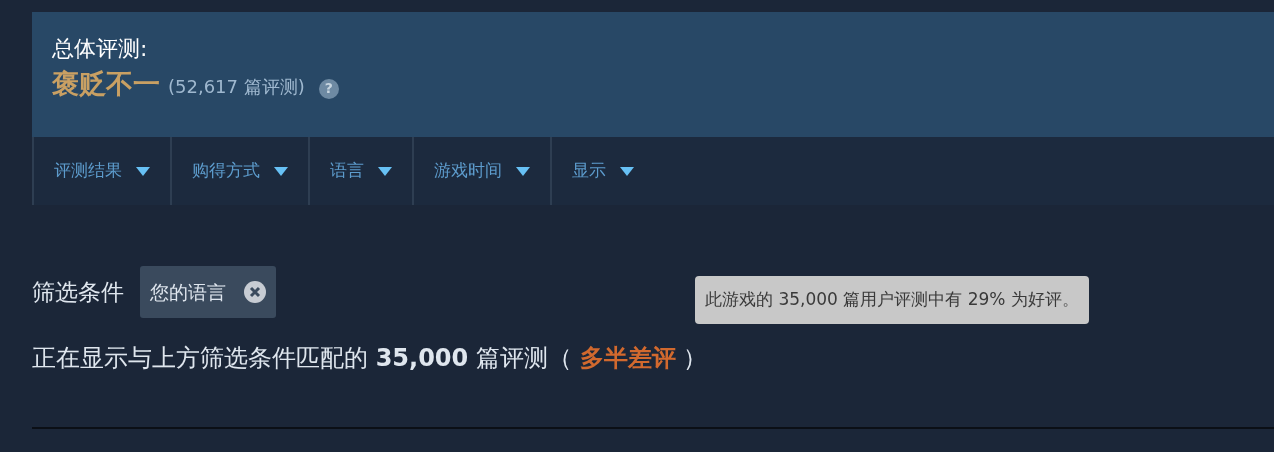 This screenshot has height=452, width=1274. Describe the element at coordinates (481, 171) in the screenshot. I see `filter-dropdown: 游戏时间` at that location.